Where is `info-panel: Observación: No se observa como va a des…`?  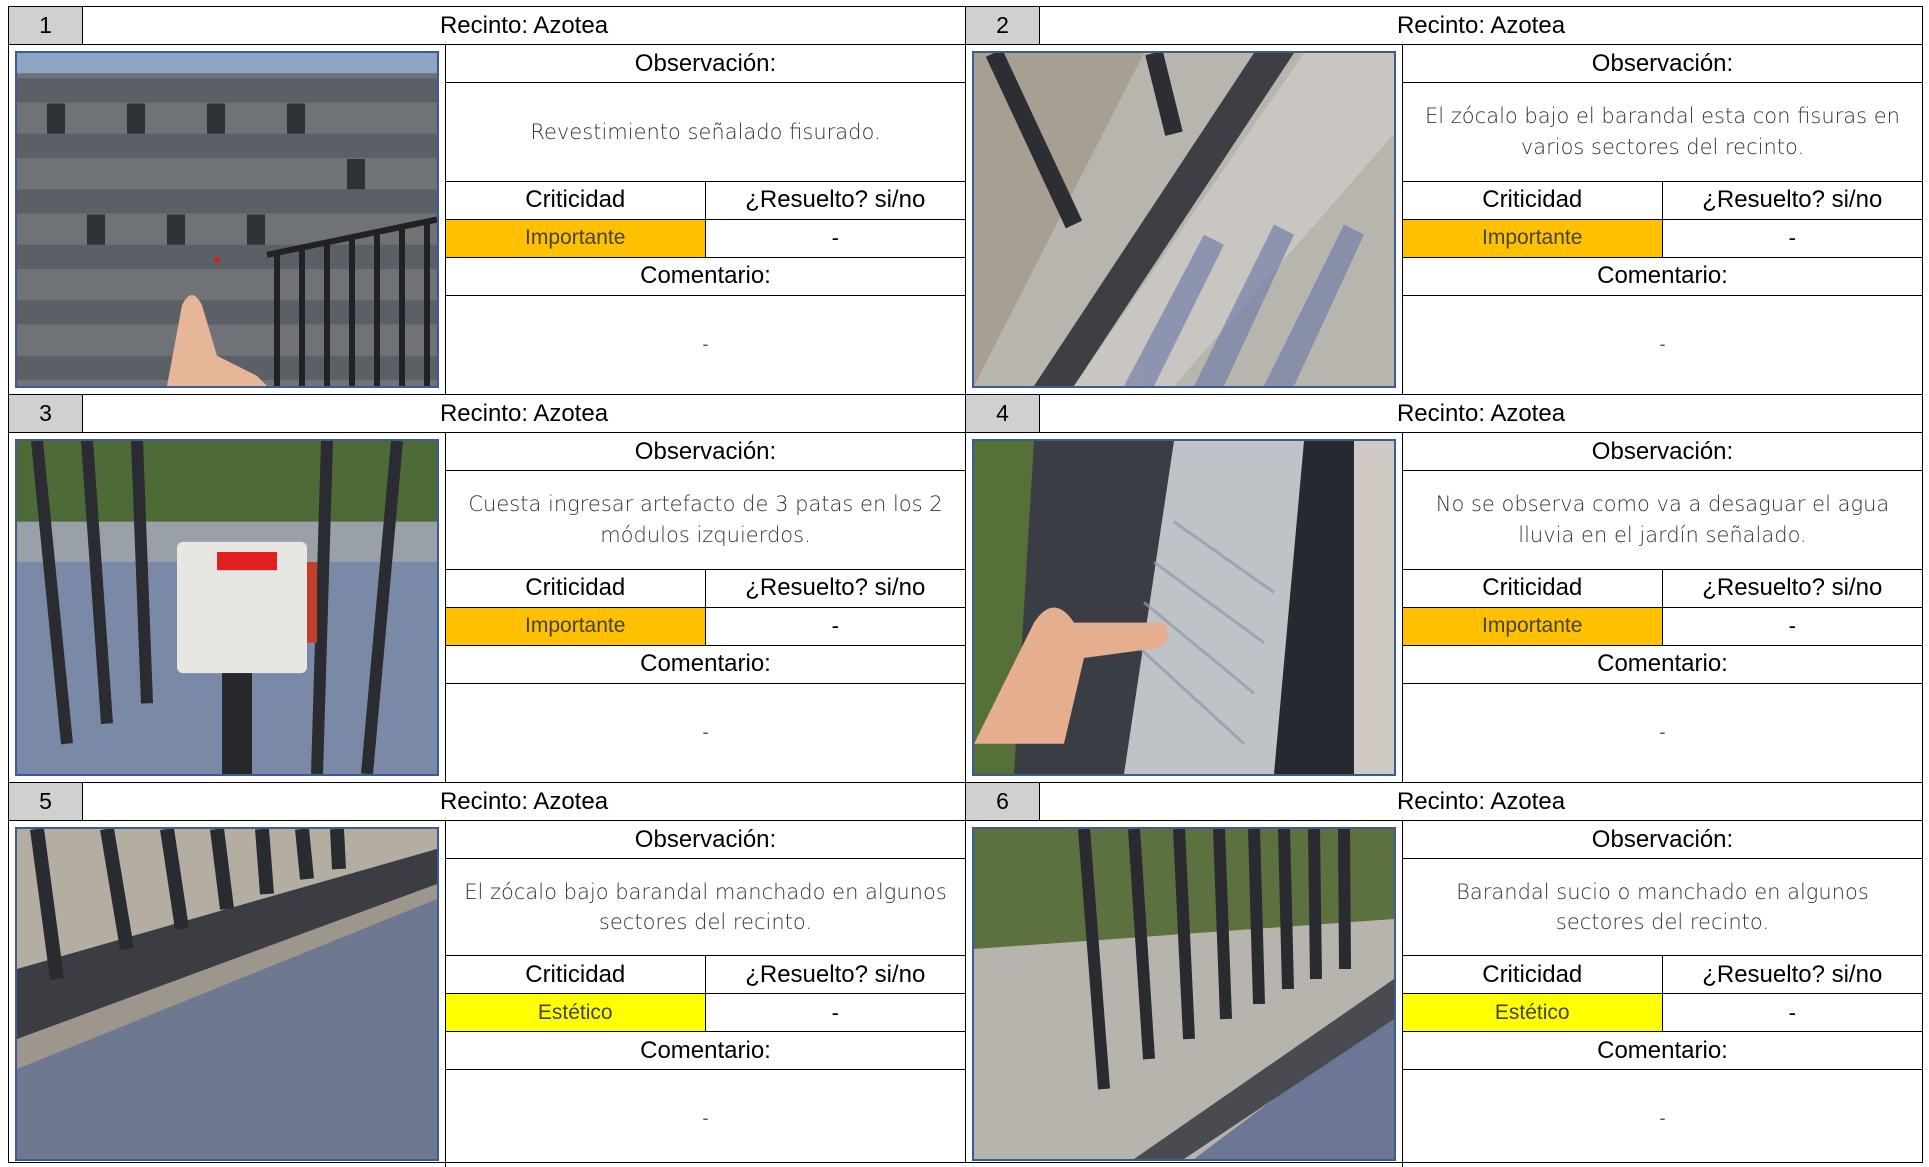 info-panel: Observación: No se observa como va a des… is located at coordinates (1662, 607).